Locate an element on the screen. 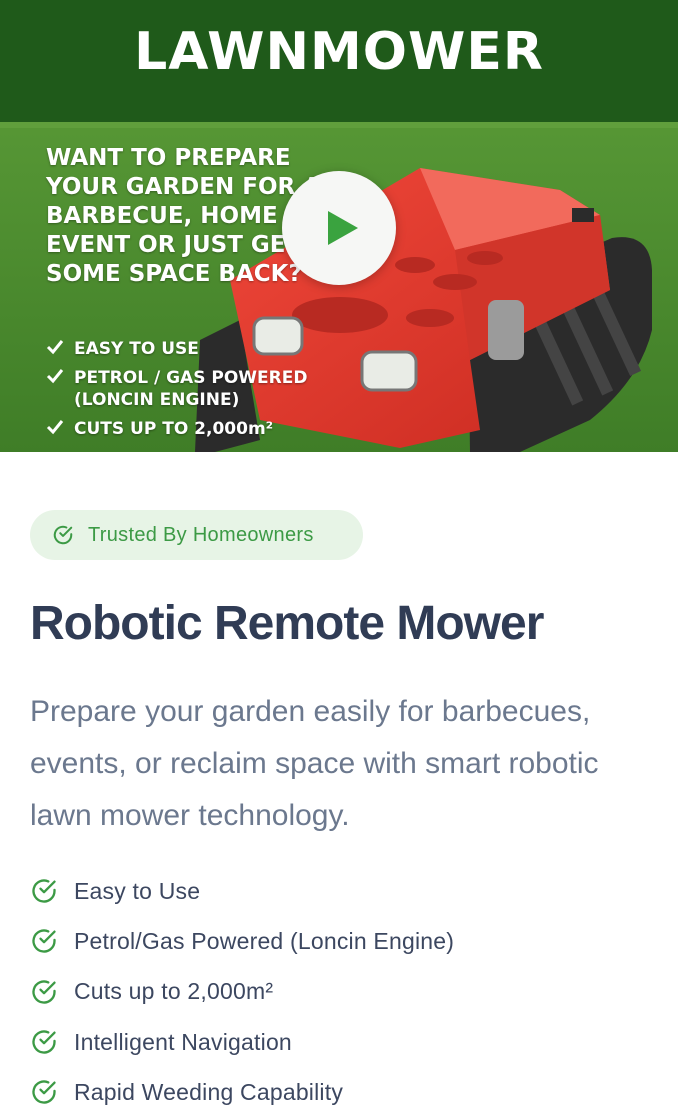 Image resolution: width=678 pixels, height=1116 pixels. trusted-badge: Trusted By Homeowners is located at coordinates (196, 535).